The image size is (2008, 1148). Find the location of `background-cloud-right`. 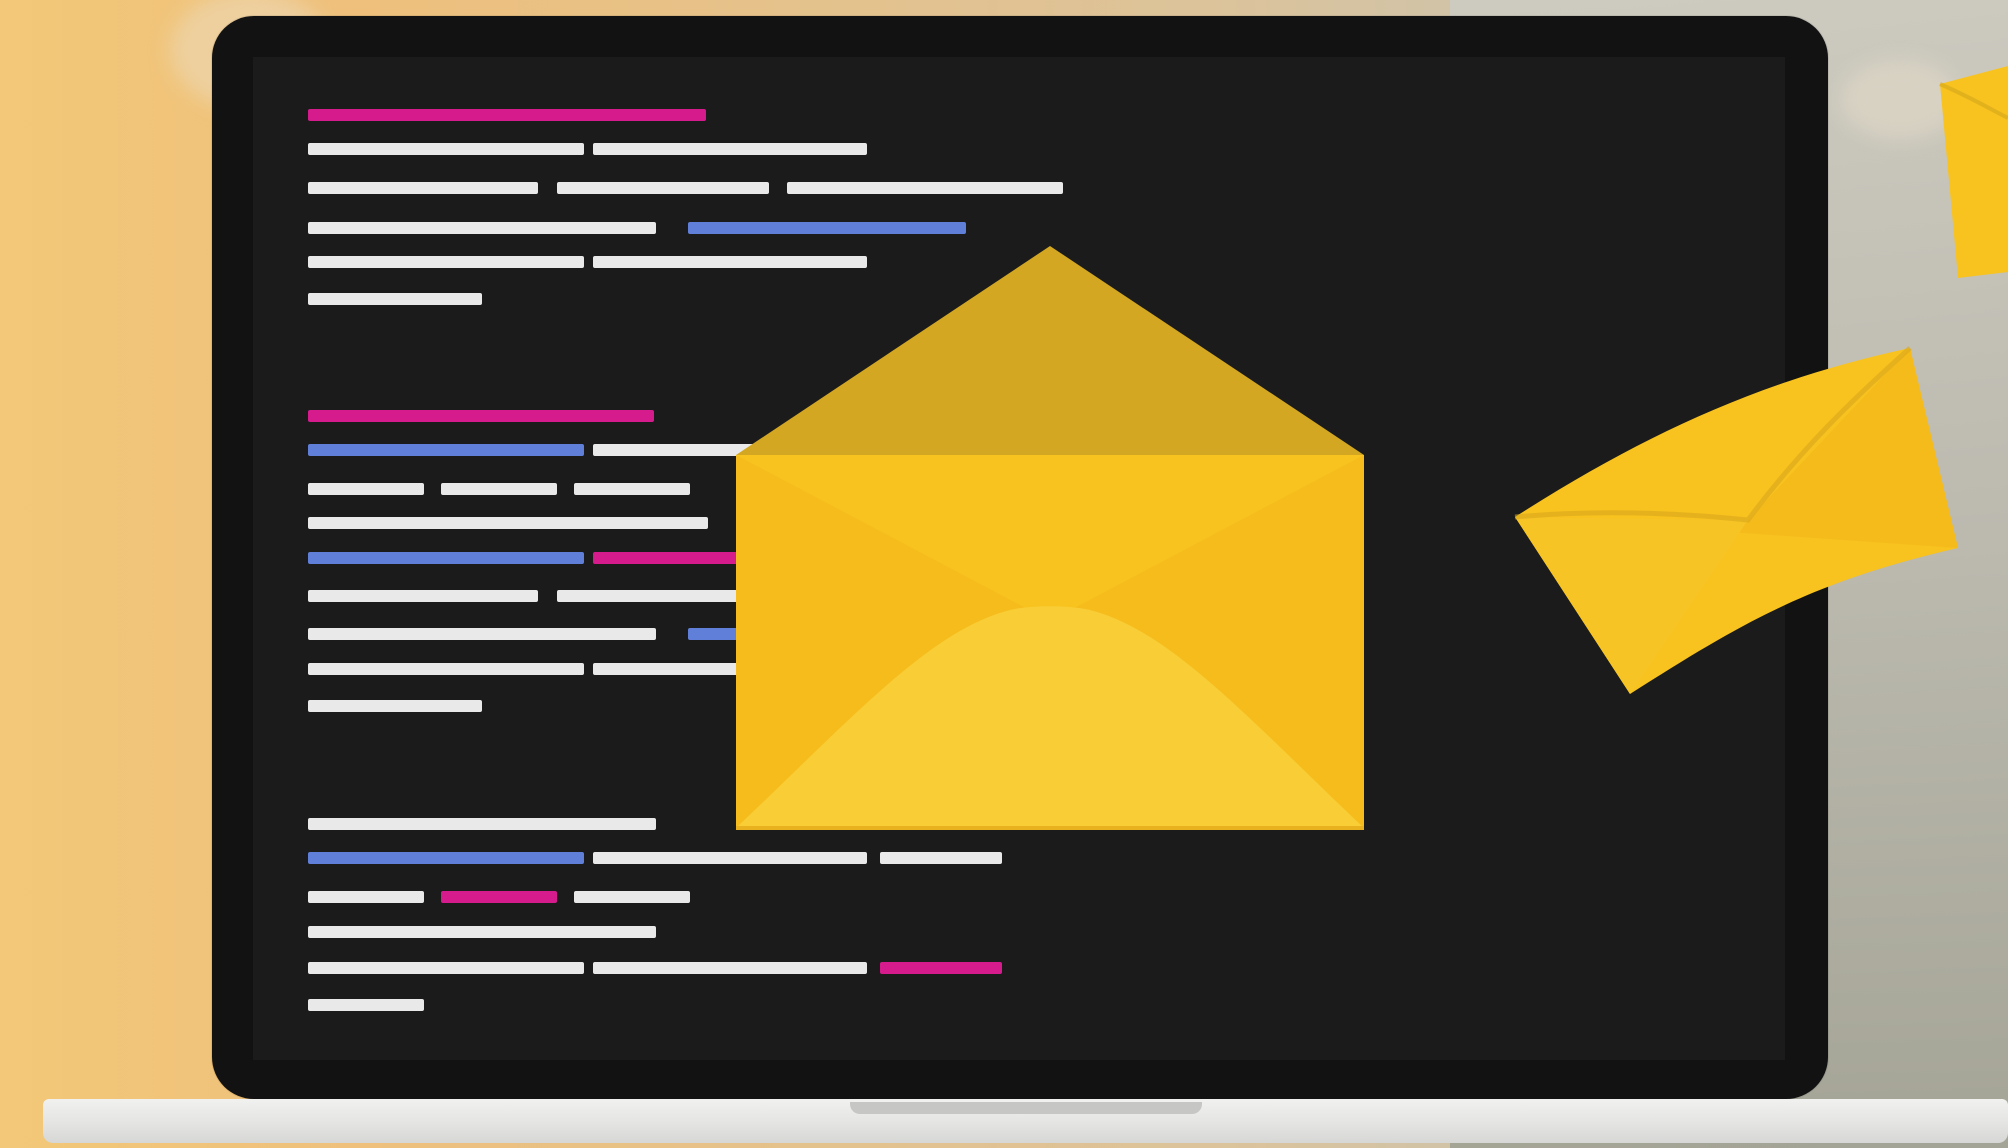

background-cloud-right is located at coordinates (1900, 100).